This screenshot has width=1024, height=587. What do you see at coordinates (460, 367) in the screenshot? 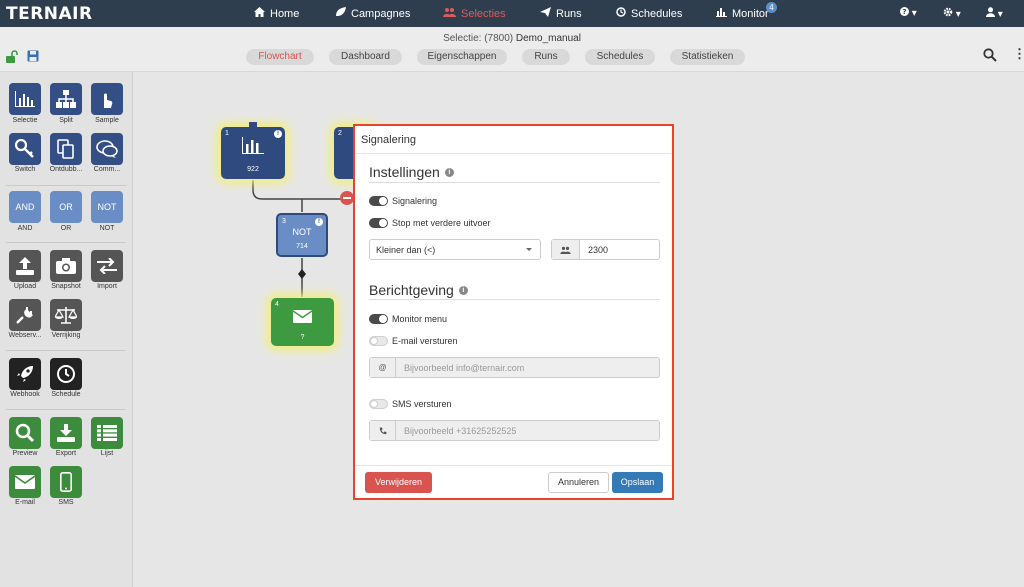
I see `email-input: Bijvoorbeeld info@ternair.com` at bounding box center [460, 367].